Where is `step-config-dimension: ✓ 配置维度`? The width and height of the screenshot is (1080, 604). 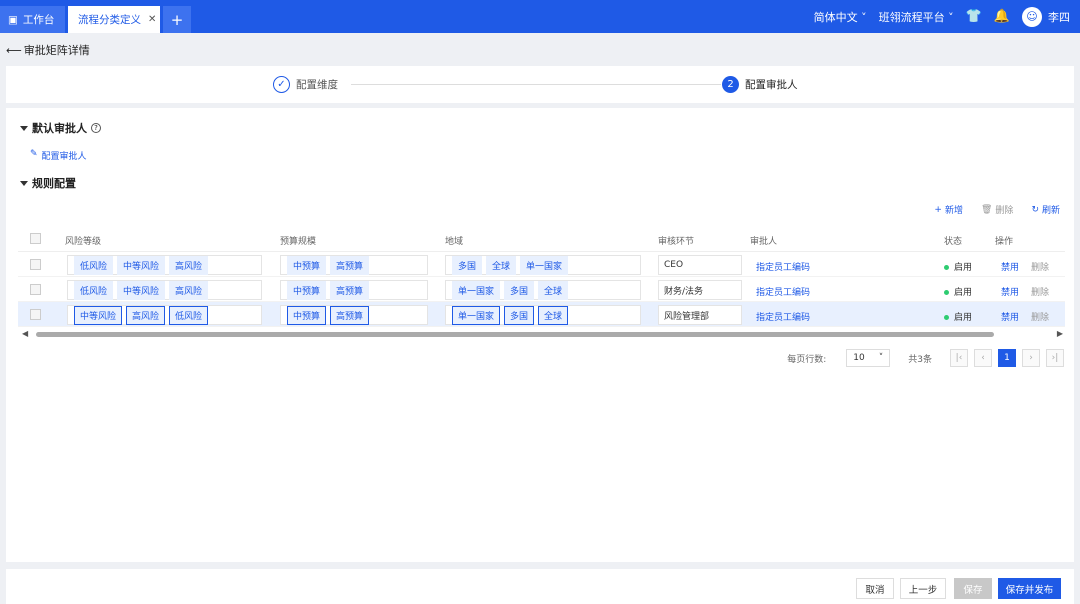
step-config-dimension: ✓ 配置维度 is located at coordinates (305, 84).